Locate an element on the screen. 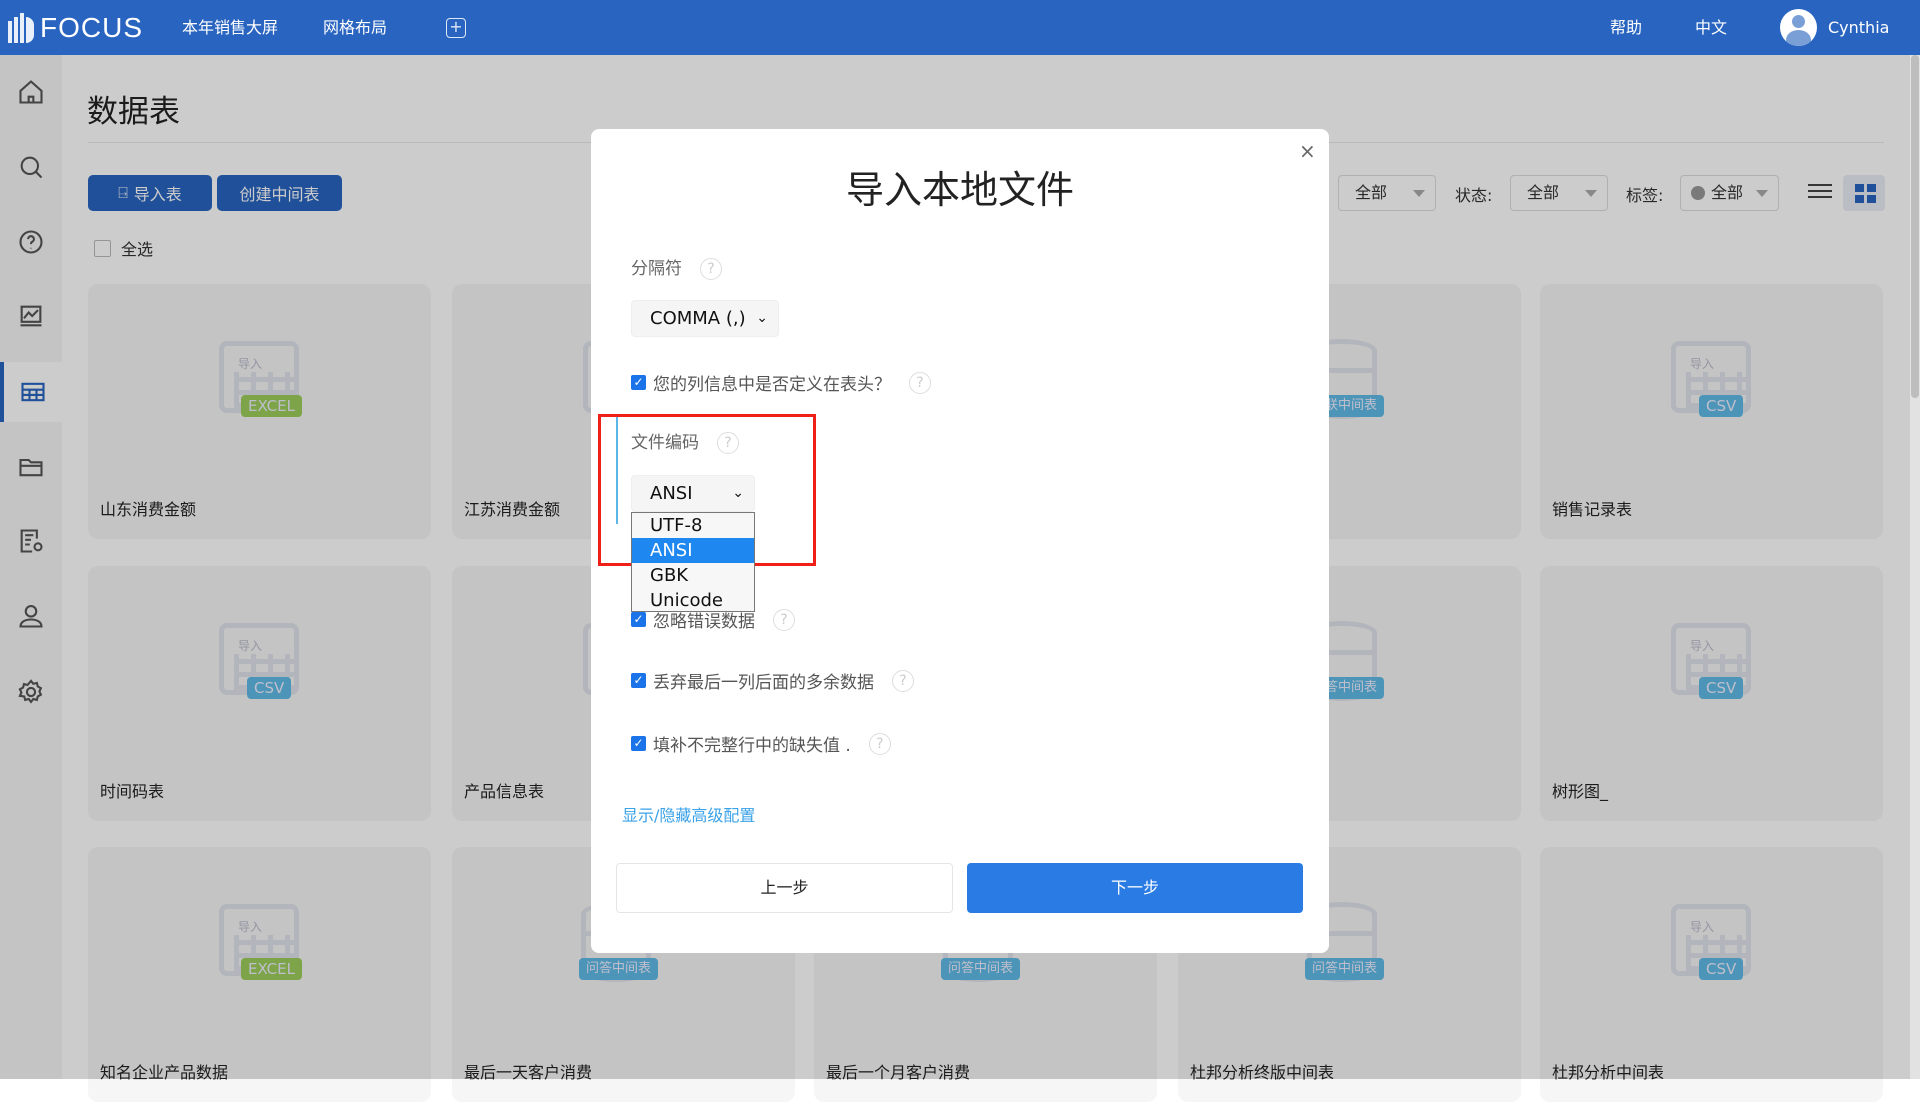  delimiter-label: 分隔符? is located at coordinates (676, 267).